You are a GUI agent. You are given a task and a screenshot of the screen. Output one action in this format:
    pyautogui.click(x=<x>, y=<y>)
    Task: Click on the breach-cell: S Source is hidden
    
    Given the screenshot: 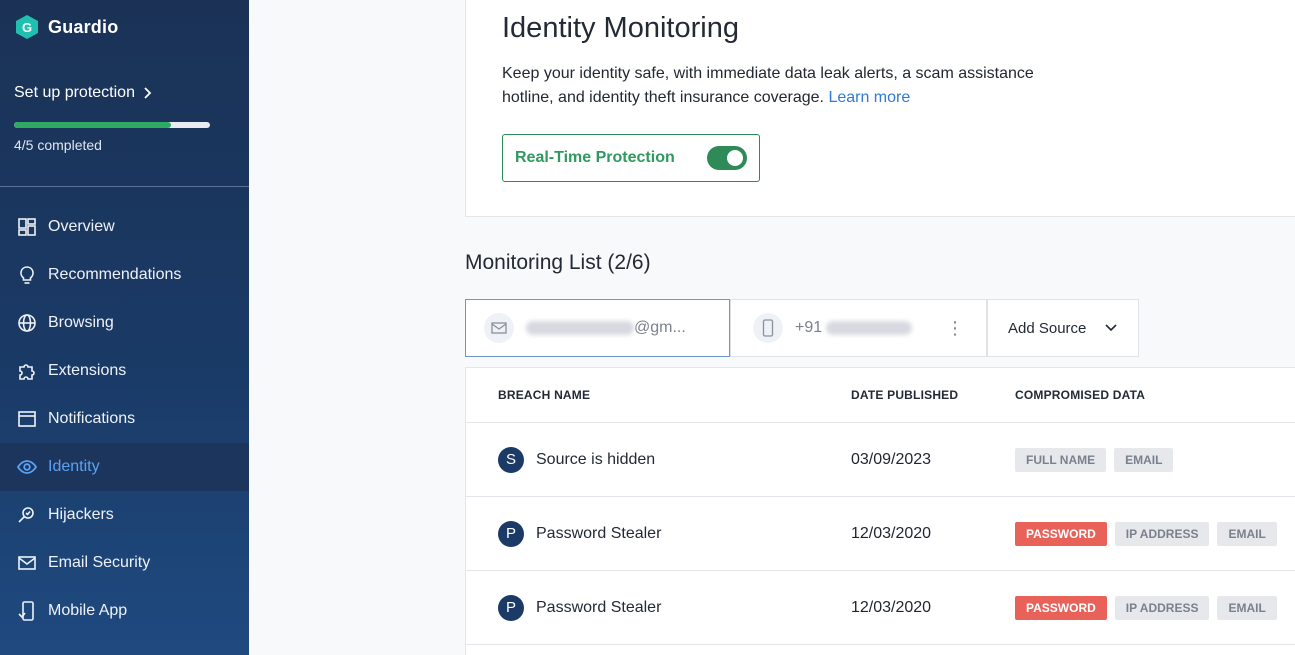 What is the action you would take?
    pyautogui.click(x=658, y=459)
    